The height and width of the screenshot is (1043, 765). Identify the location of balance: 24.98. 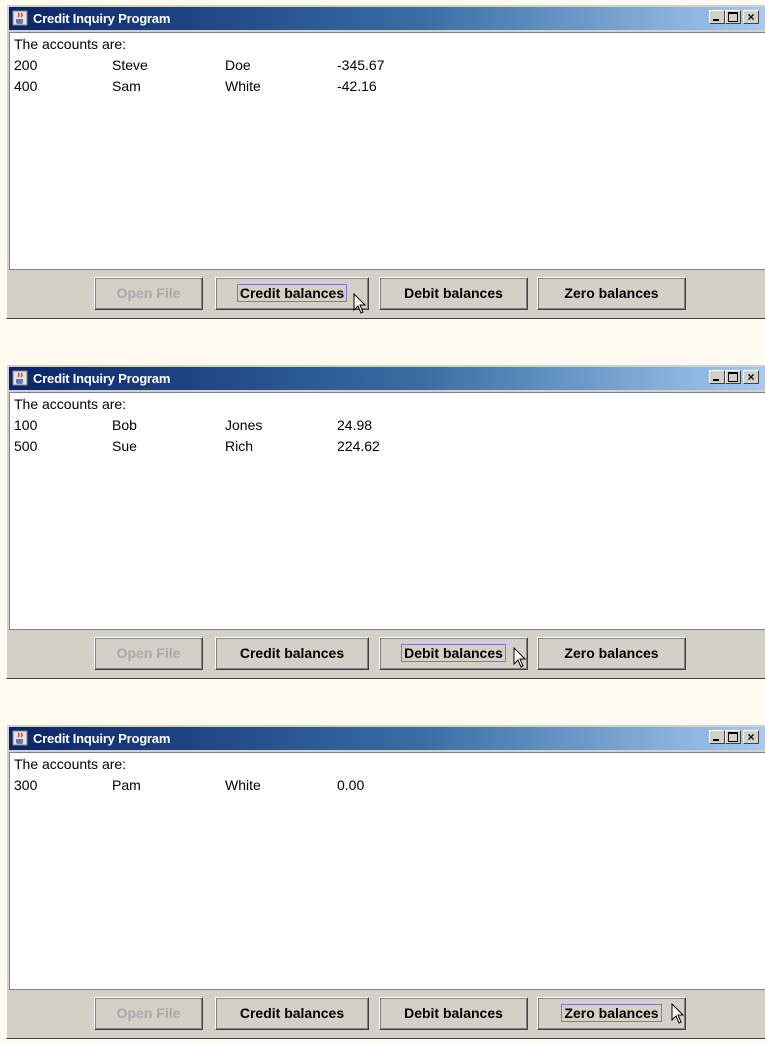
(355, 425).